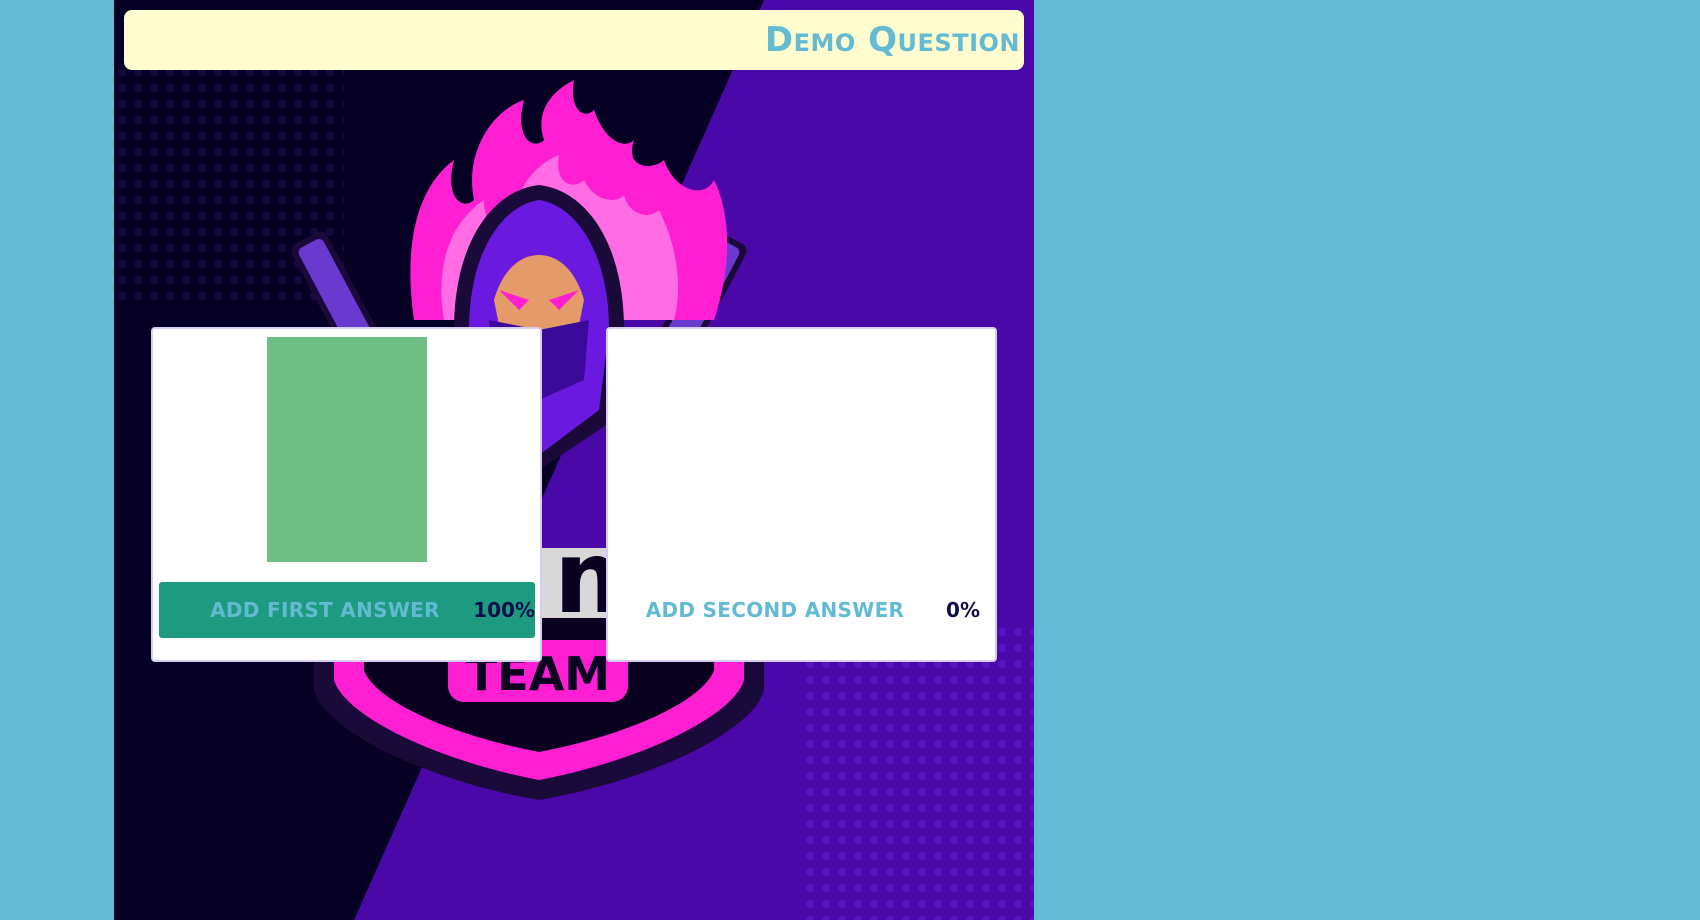  I want to click on answer-percent: 100%, so click(504, 610).